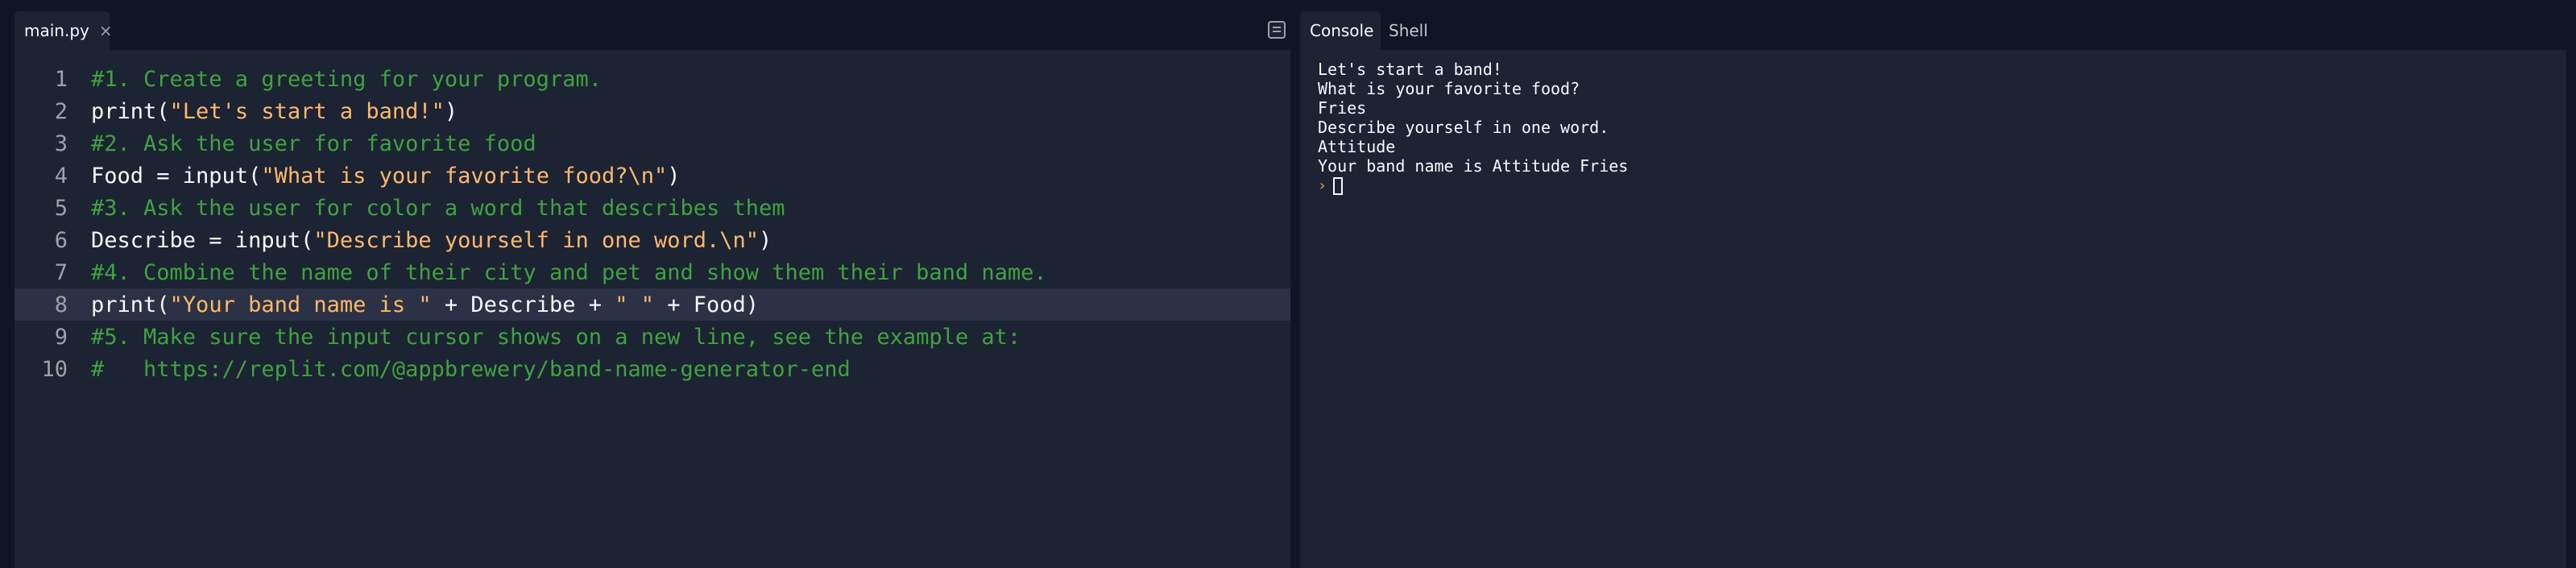 The height and width of the screenshot is (568, 2576). I want to click on tab-console: Console, so click(1340, 30).